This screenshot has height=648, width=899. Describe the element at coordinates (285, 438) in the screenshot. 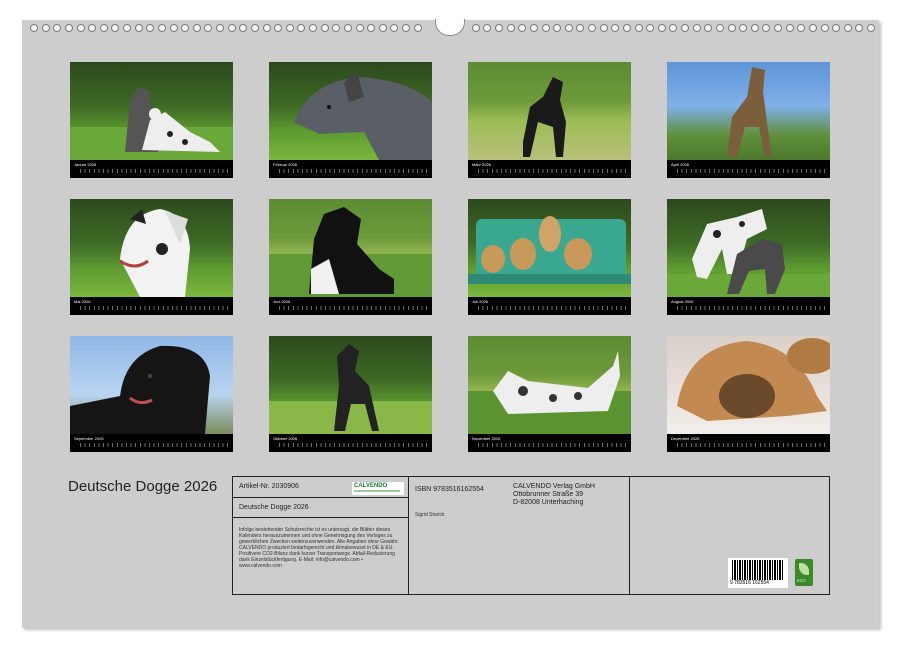

I see `month-caption: Oktober 2026` at that location.